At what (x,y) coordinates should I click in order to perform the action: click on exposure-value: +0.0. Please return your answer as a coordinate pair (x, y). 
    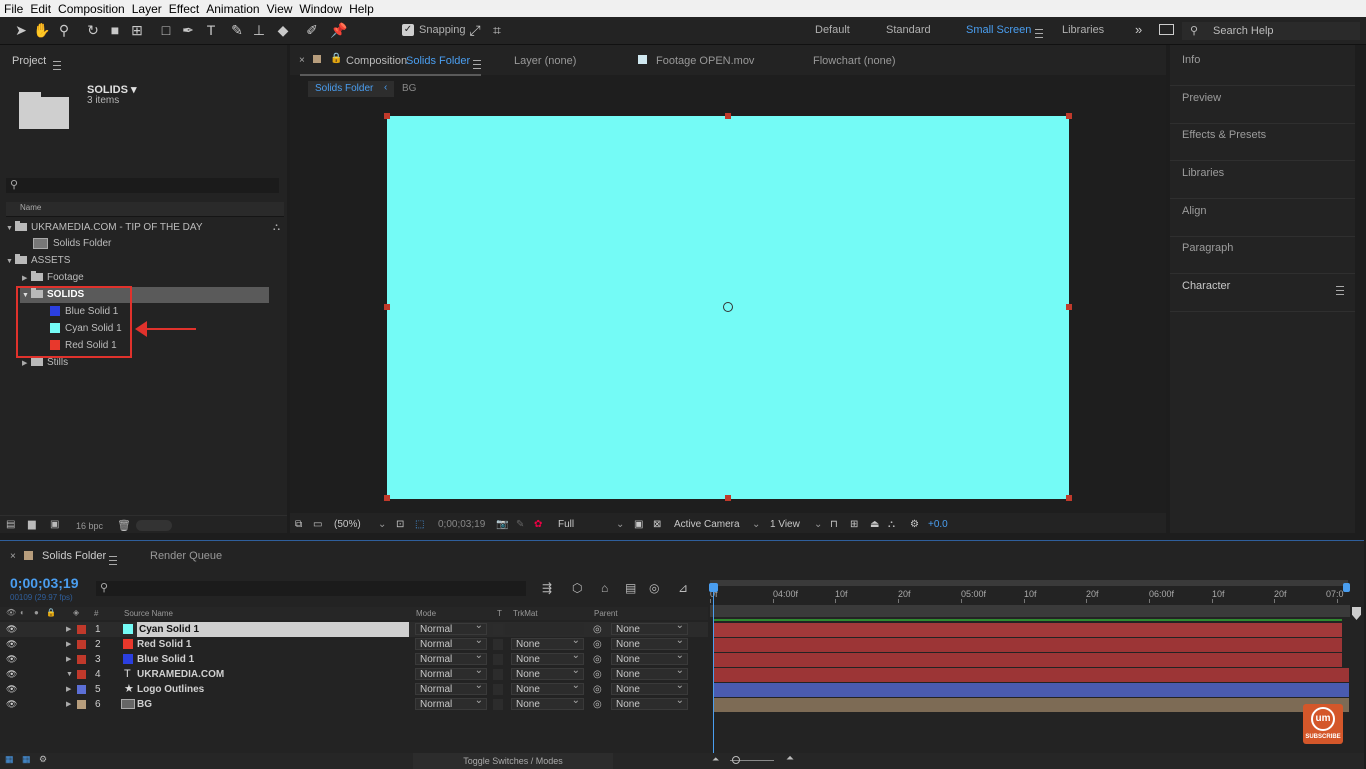
    Looking at the image, I should click on (938, 524).